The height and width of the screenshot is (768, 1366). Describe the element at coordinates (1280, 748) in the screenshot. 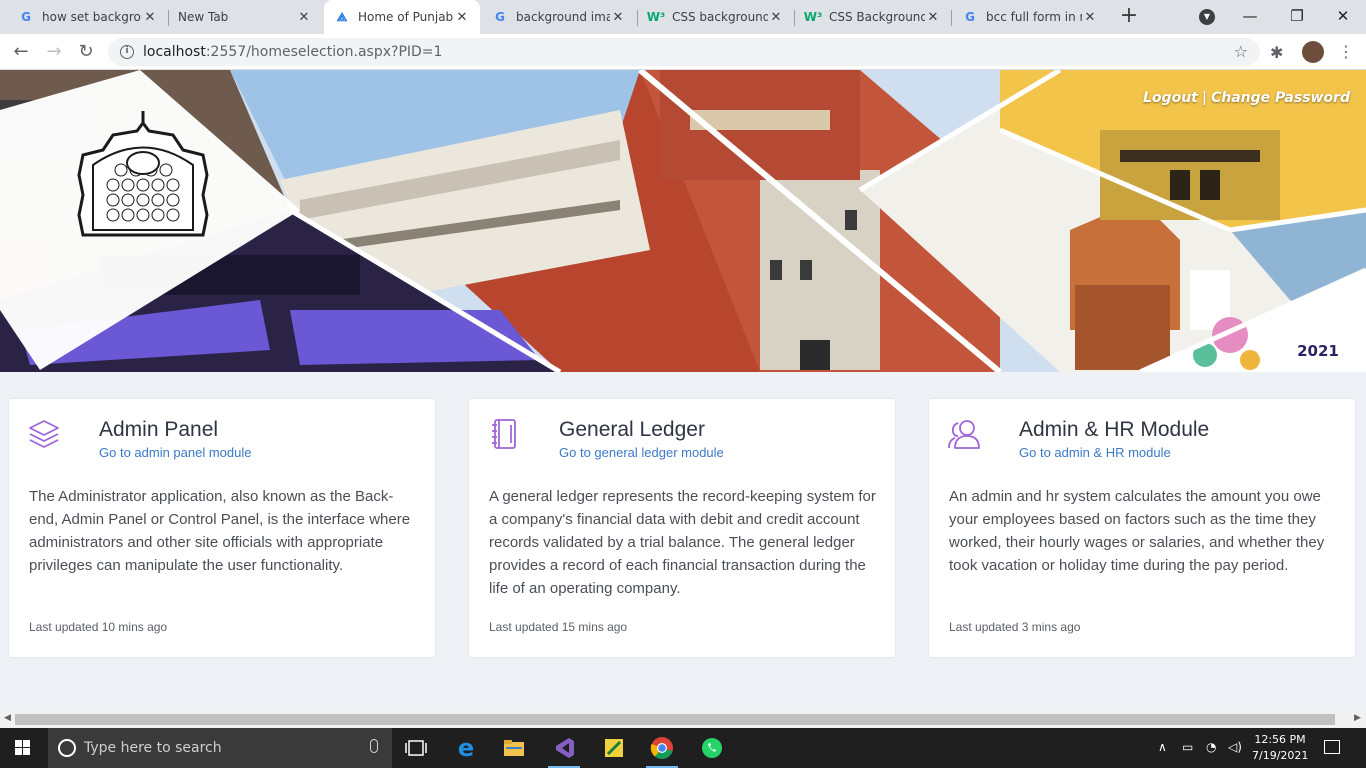

I see `system-clock: 12:56 PM 7/19/2021` at that location.